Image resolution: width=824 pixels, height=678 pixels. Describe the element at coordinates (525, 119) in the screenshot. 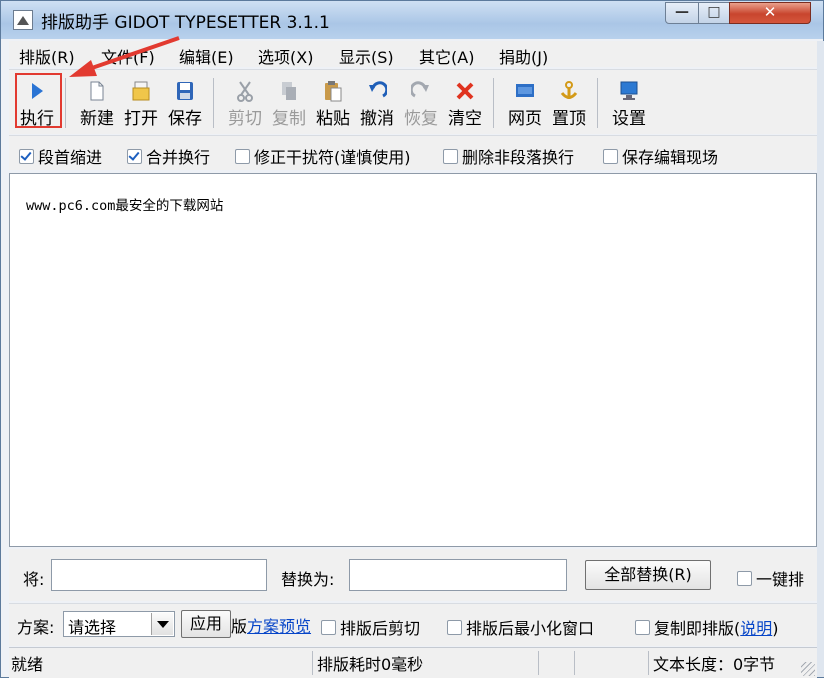

I see `webpage-label: 网页` at that location.